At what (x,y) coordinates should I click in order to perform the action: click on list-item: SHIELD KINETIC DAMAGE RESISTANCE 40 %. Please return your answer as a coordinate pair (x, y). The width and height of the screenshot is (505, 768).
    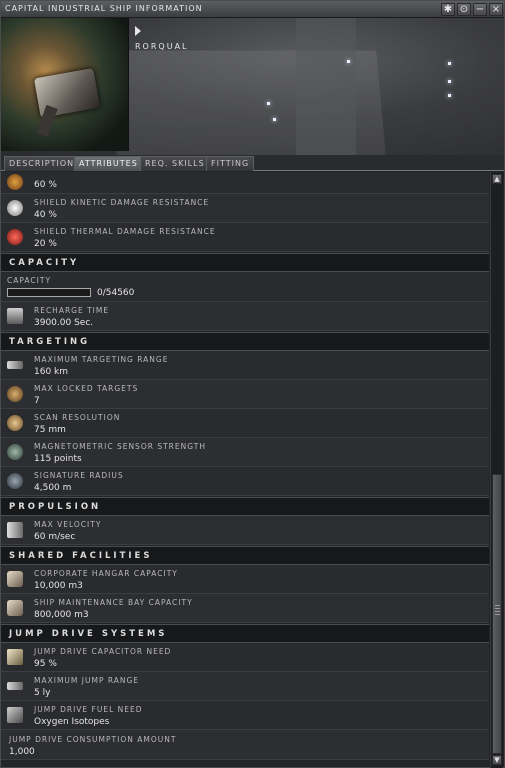
    Looking at the image, I should click on (245, 208).